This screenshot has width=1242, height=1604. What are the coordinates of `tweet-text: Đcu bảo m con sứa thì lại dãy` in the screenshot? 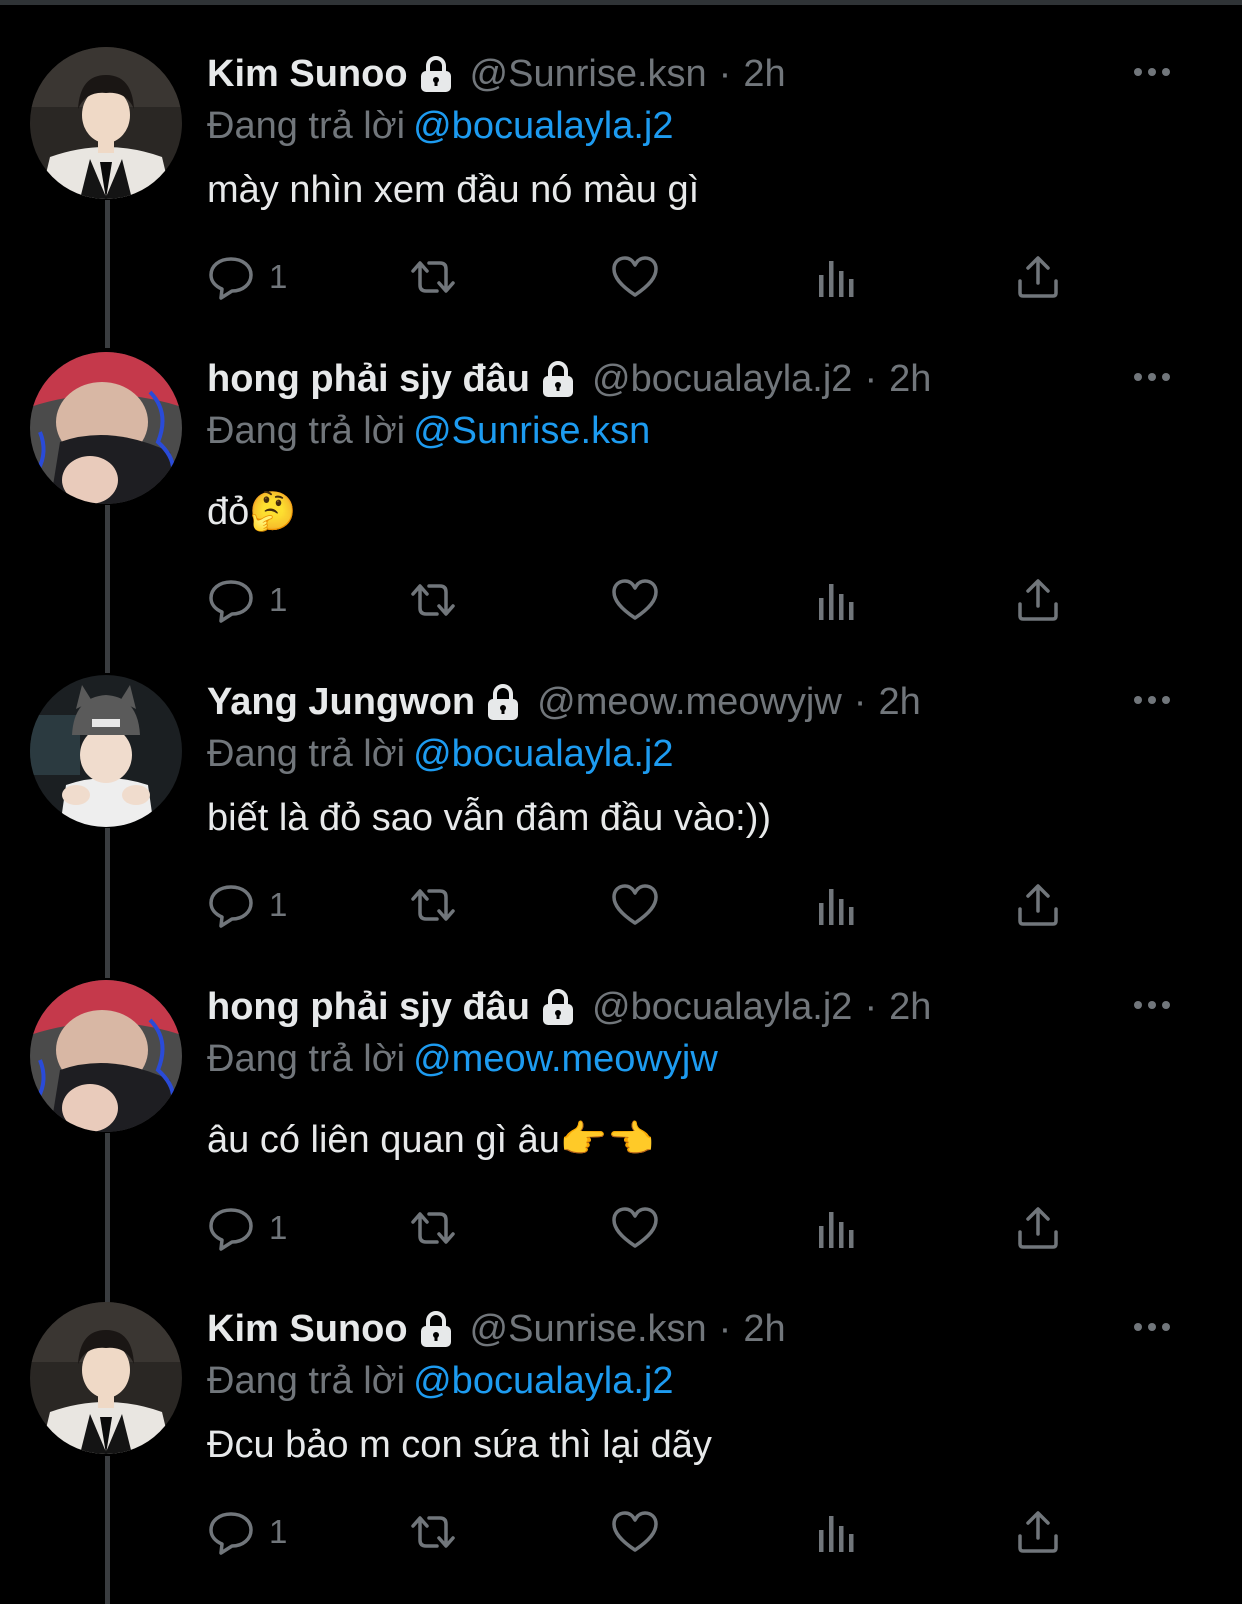 It's located at (459, 1445).